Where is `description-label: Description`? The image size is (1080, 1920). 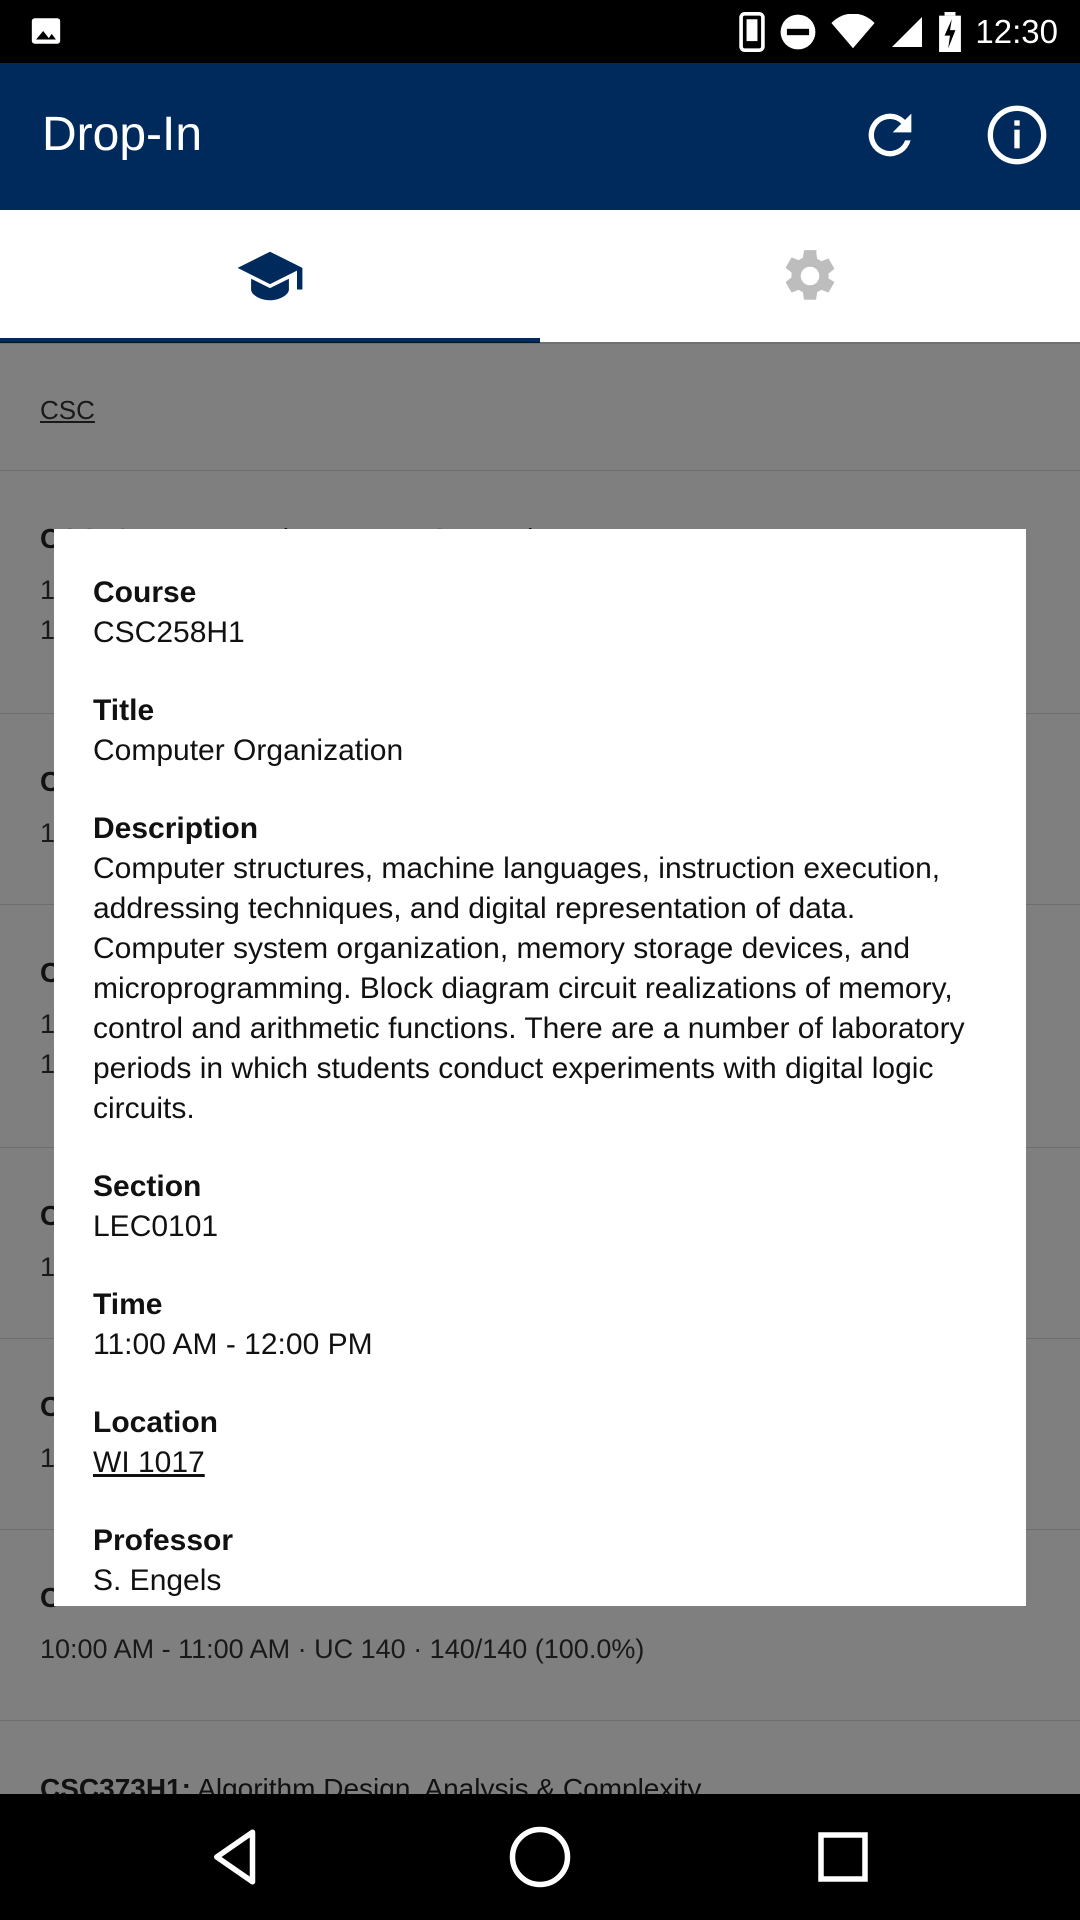 description-label: Description is located at coordinates (176, 828).